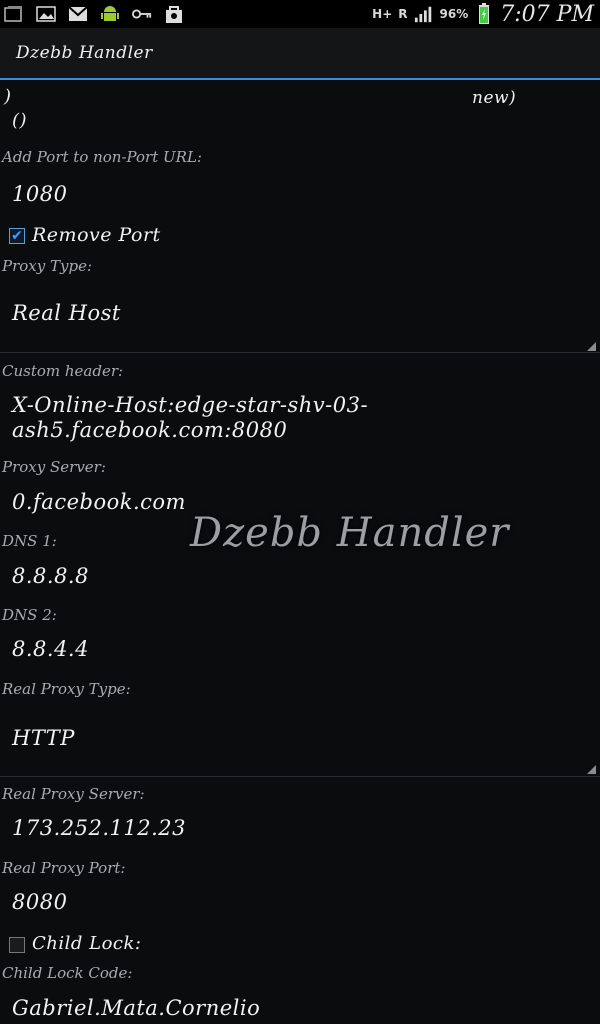 This screenshot has height=1024, width=600. I want to click on child-lock-checkbox, so click(17, 945).